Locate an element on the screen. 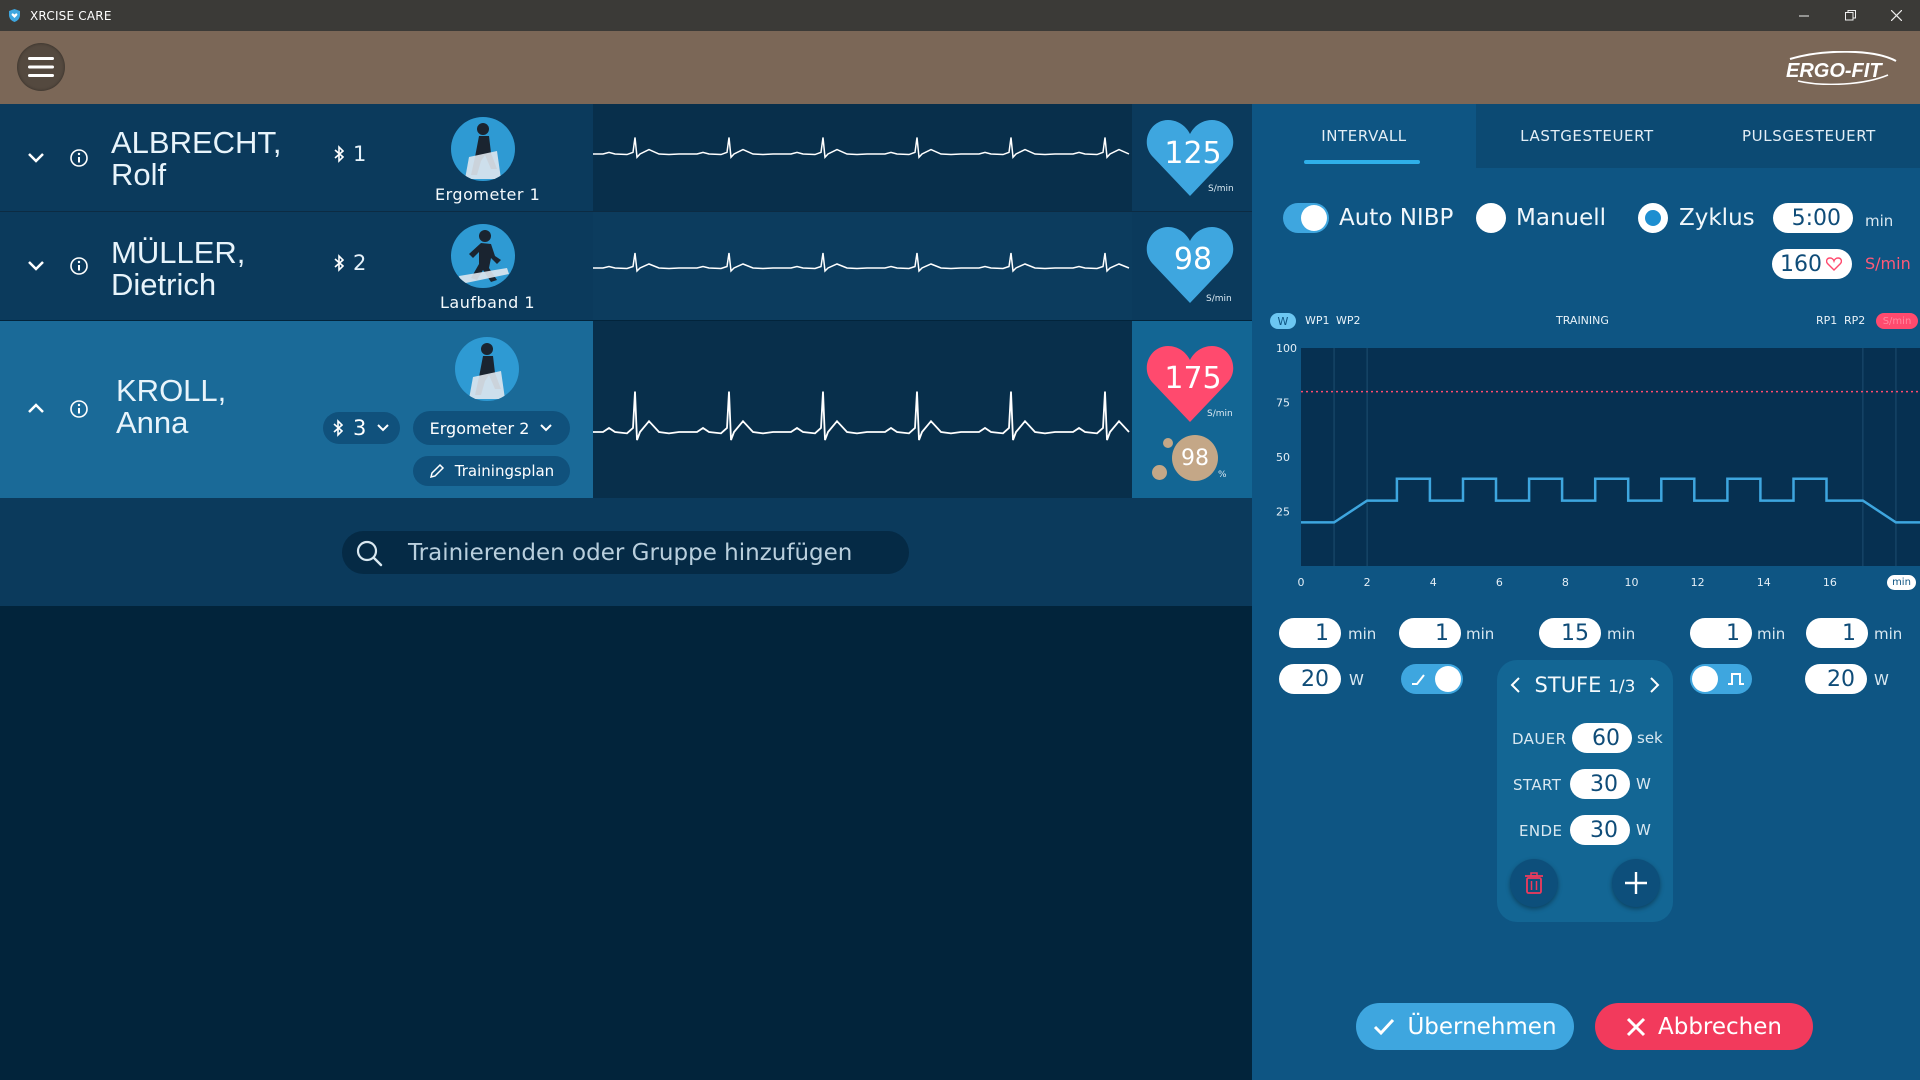 Image resolution: width=1920 pixels, height=1080 pixels. x-tick: 10 is located at coordinates (1632, 582).